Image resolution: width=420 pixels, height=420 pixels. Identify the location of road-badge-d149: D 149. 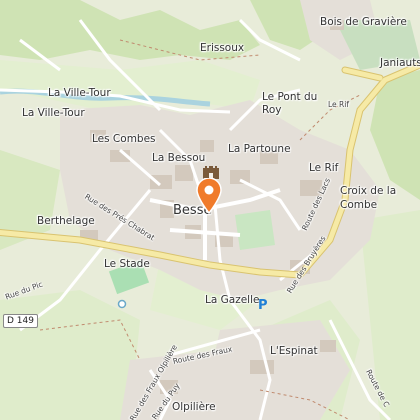
(20, 321).